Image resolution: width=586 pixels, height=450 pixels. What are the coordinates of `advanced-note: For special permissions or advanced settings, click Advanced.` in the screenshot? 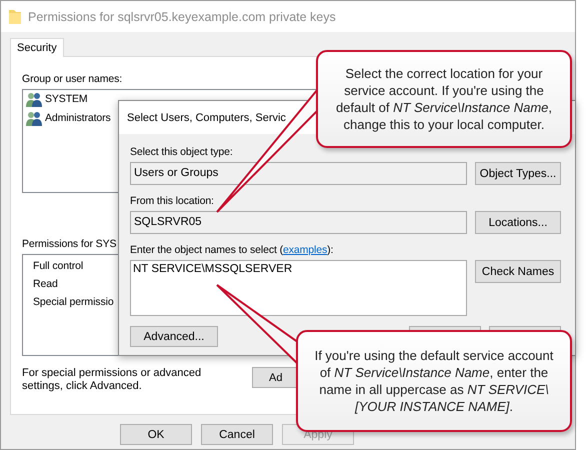 It's located at (112, 380).